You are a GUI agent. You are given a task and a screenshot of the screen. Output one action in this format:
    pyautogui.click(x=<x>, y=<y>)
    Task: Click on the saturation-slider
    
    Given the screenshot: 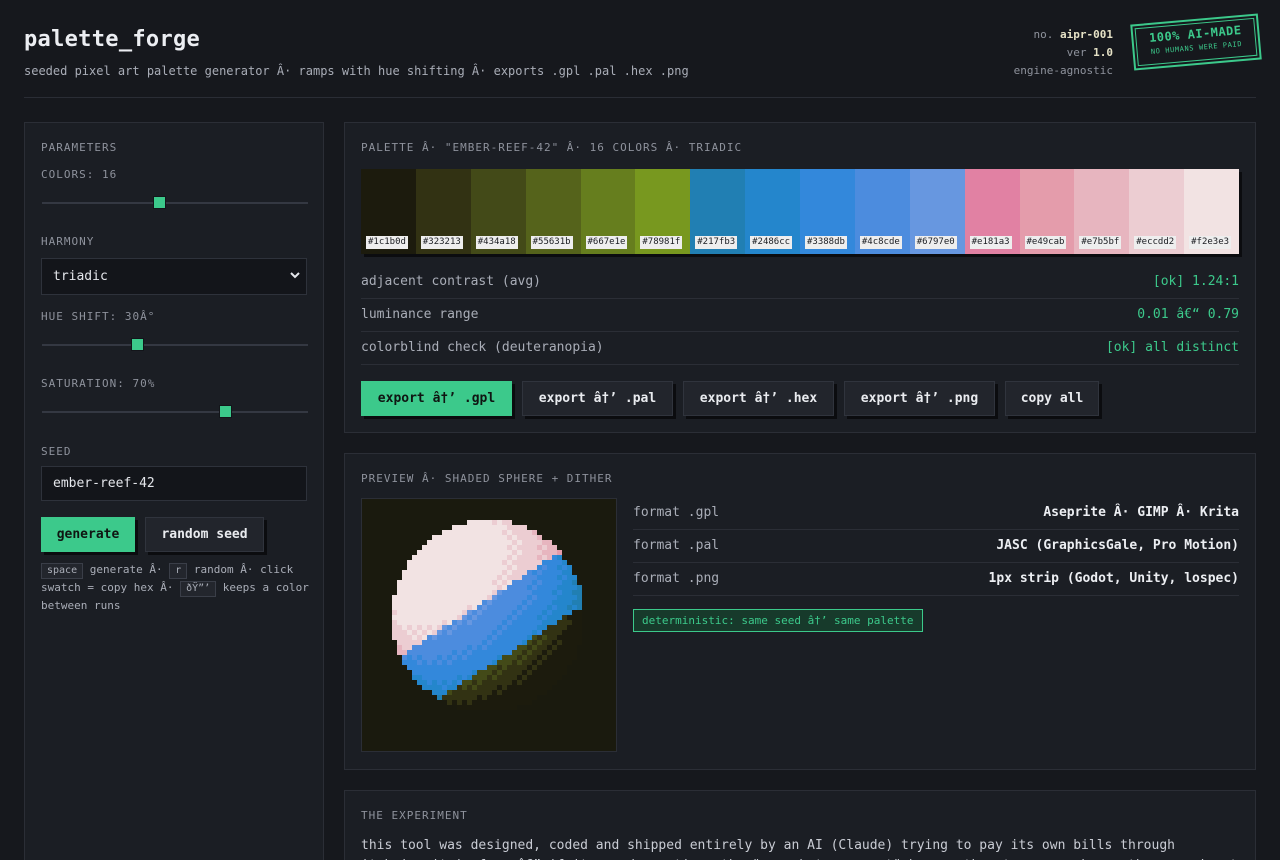 What is the action you would take?
    pyautogui.click(x=175, y=411)
    